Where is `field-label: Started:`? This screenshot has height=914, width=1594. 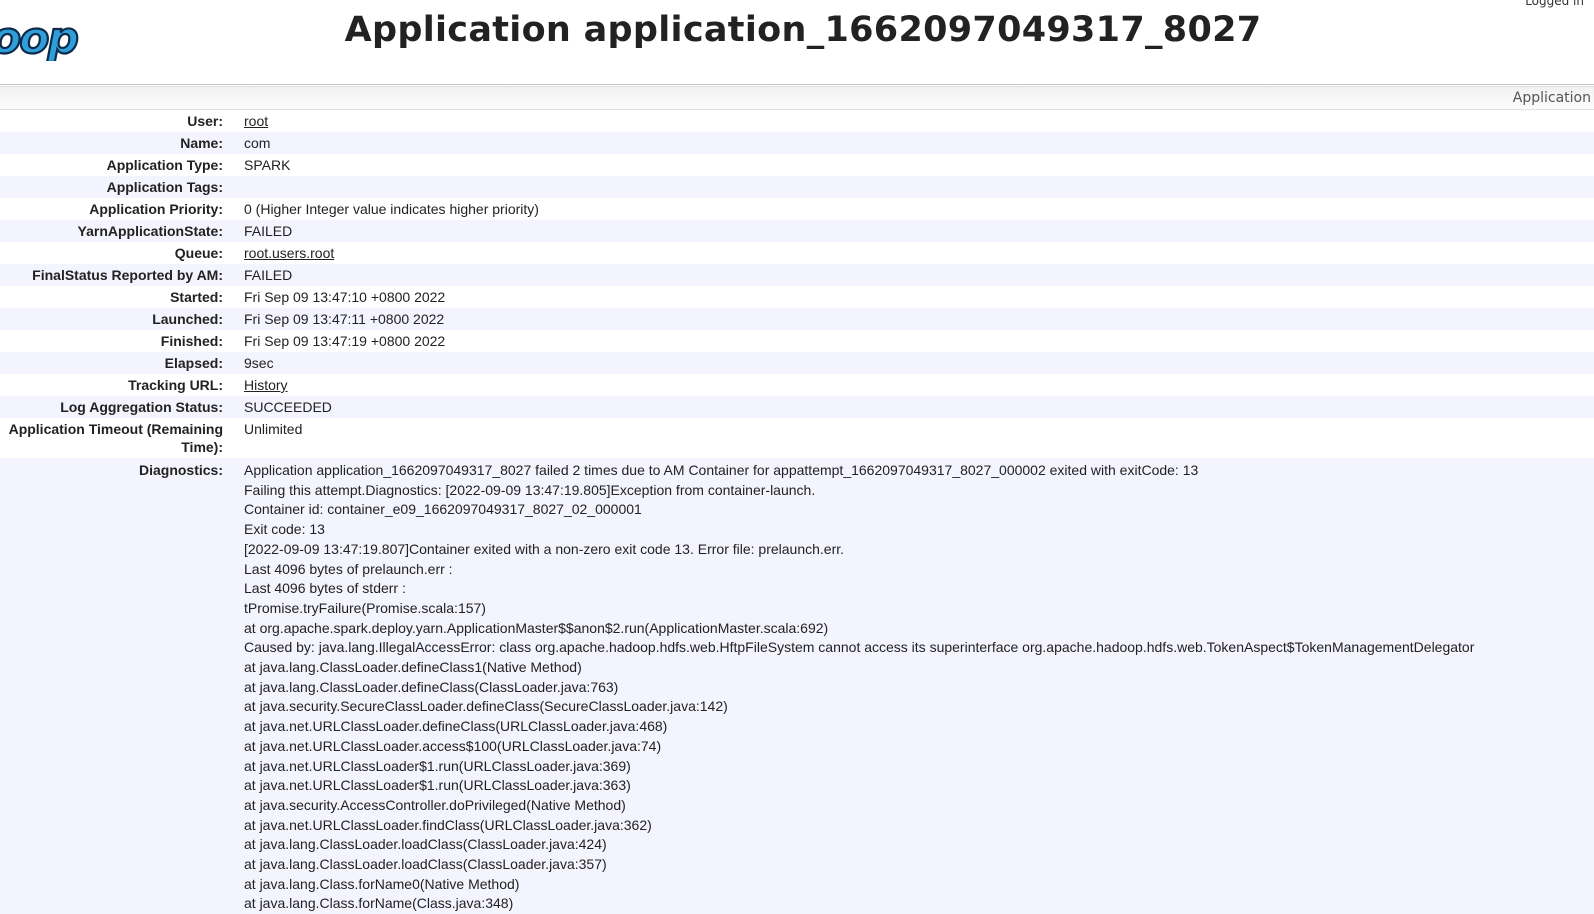
field-label: Started: is located at coordinates (116, 297).